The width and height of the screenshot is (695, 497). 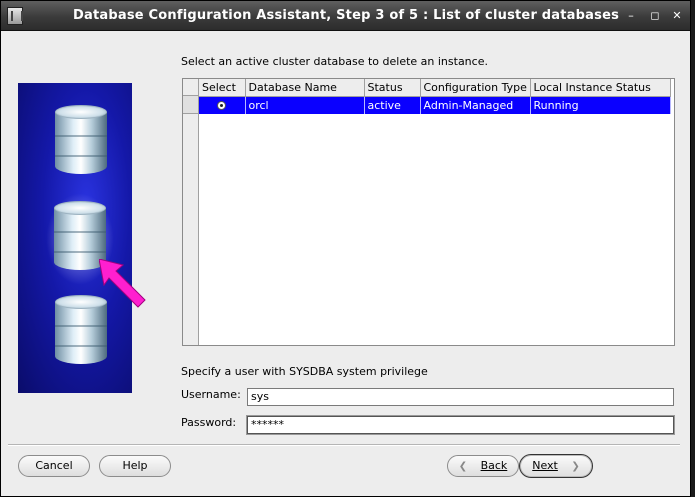 What do you see at coordinates (211, 394) in the screenshot?
I see `username-label: Username:` at bounding box center [211, 394].